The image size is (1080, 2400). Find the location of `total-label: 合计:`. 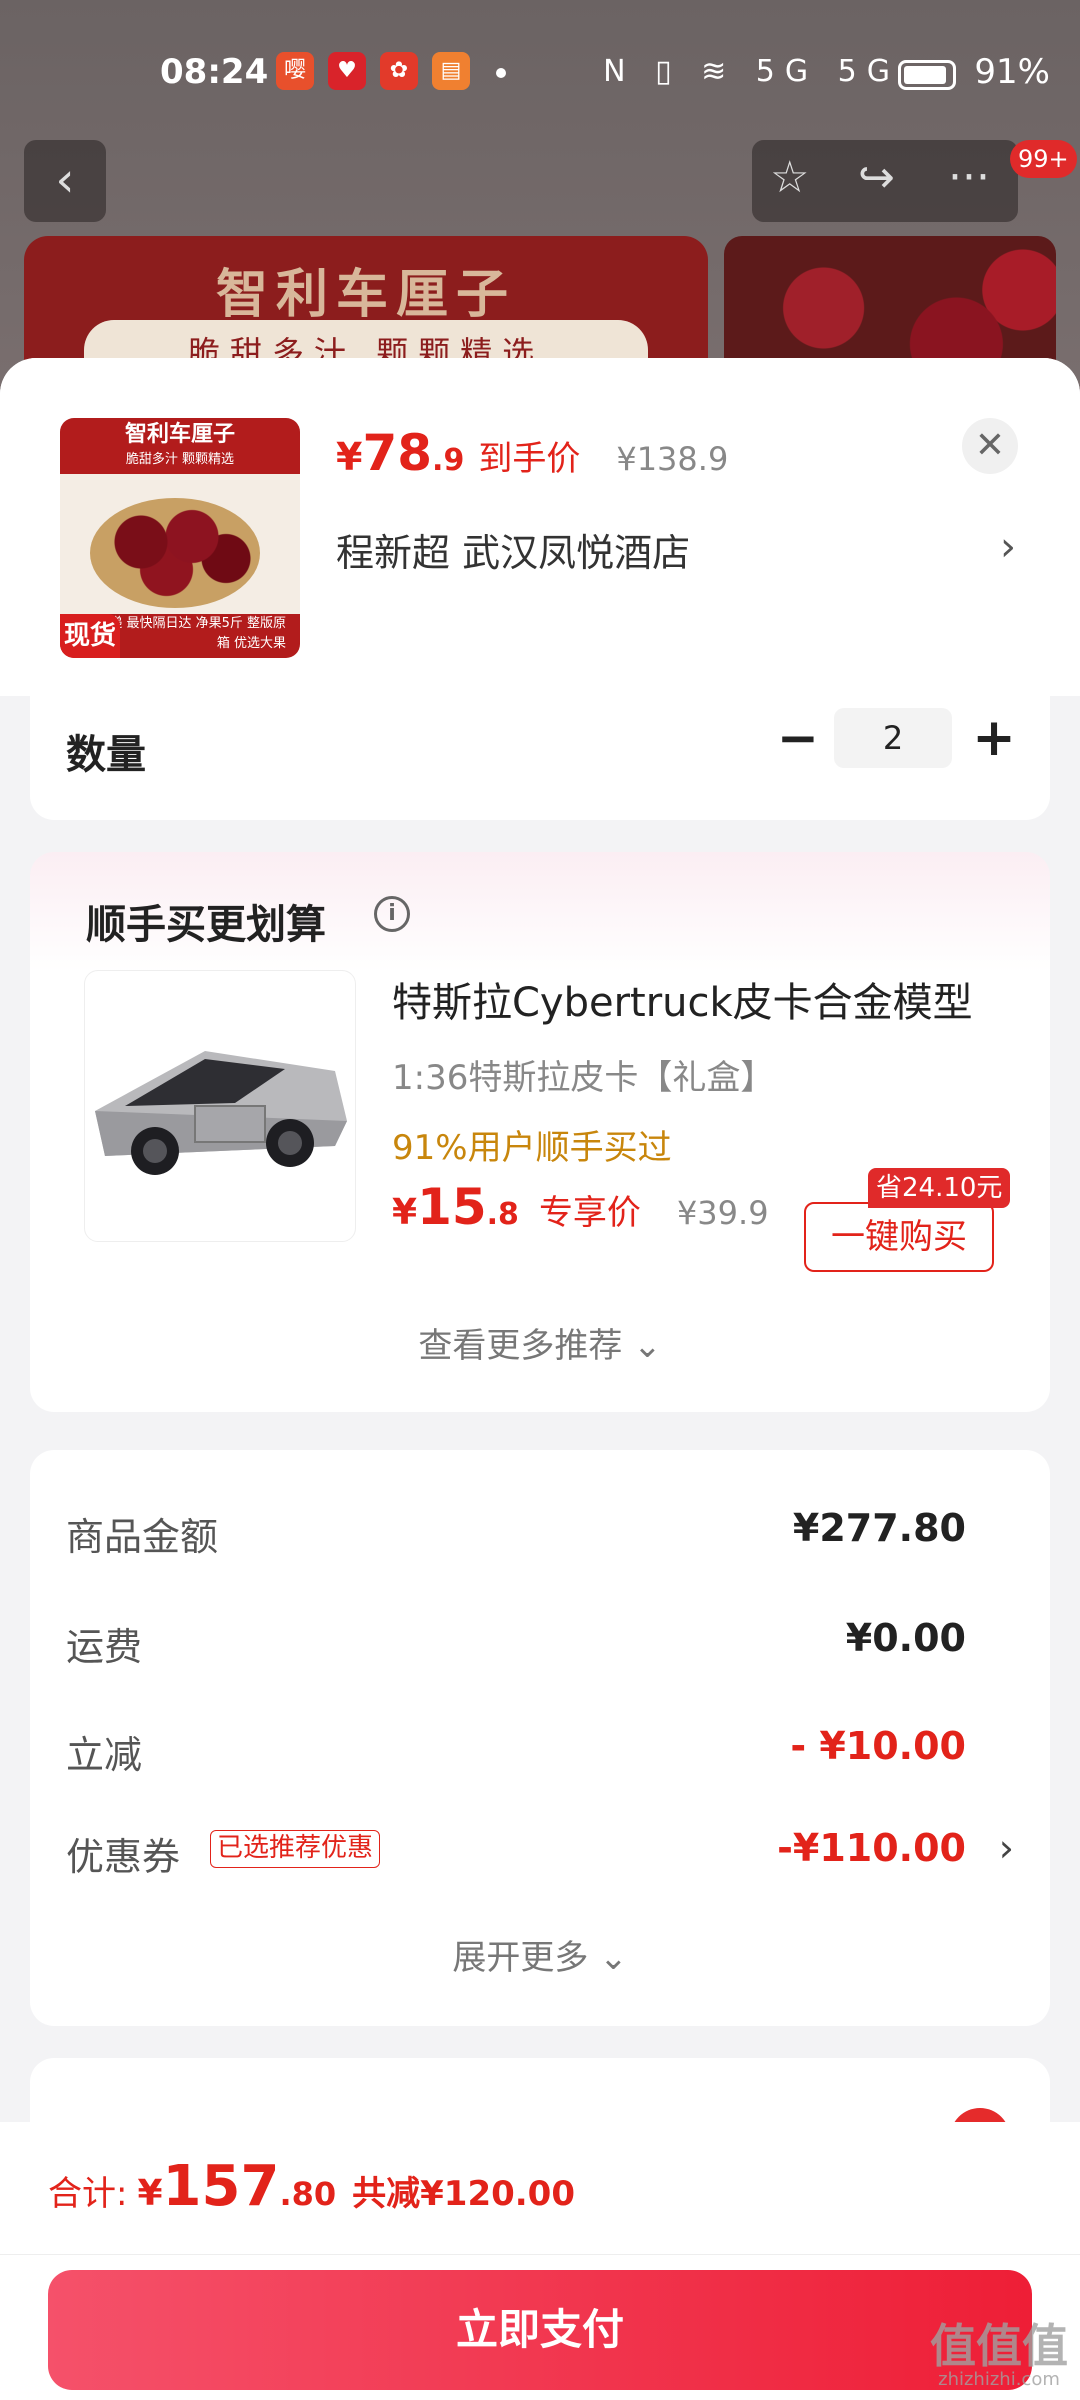

total-label: 合计: is located at coordinates (88, 2194).